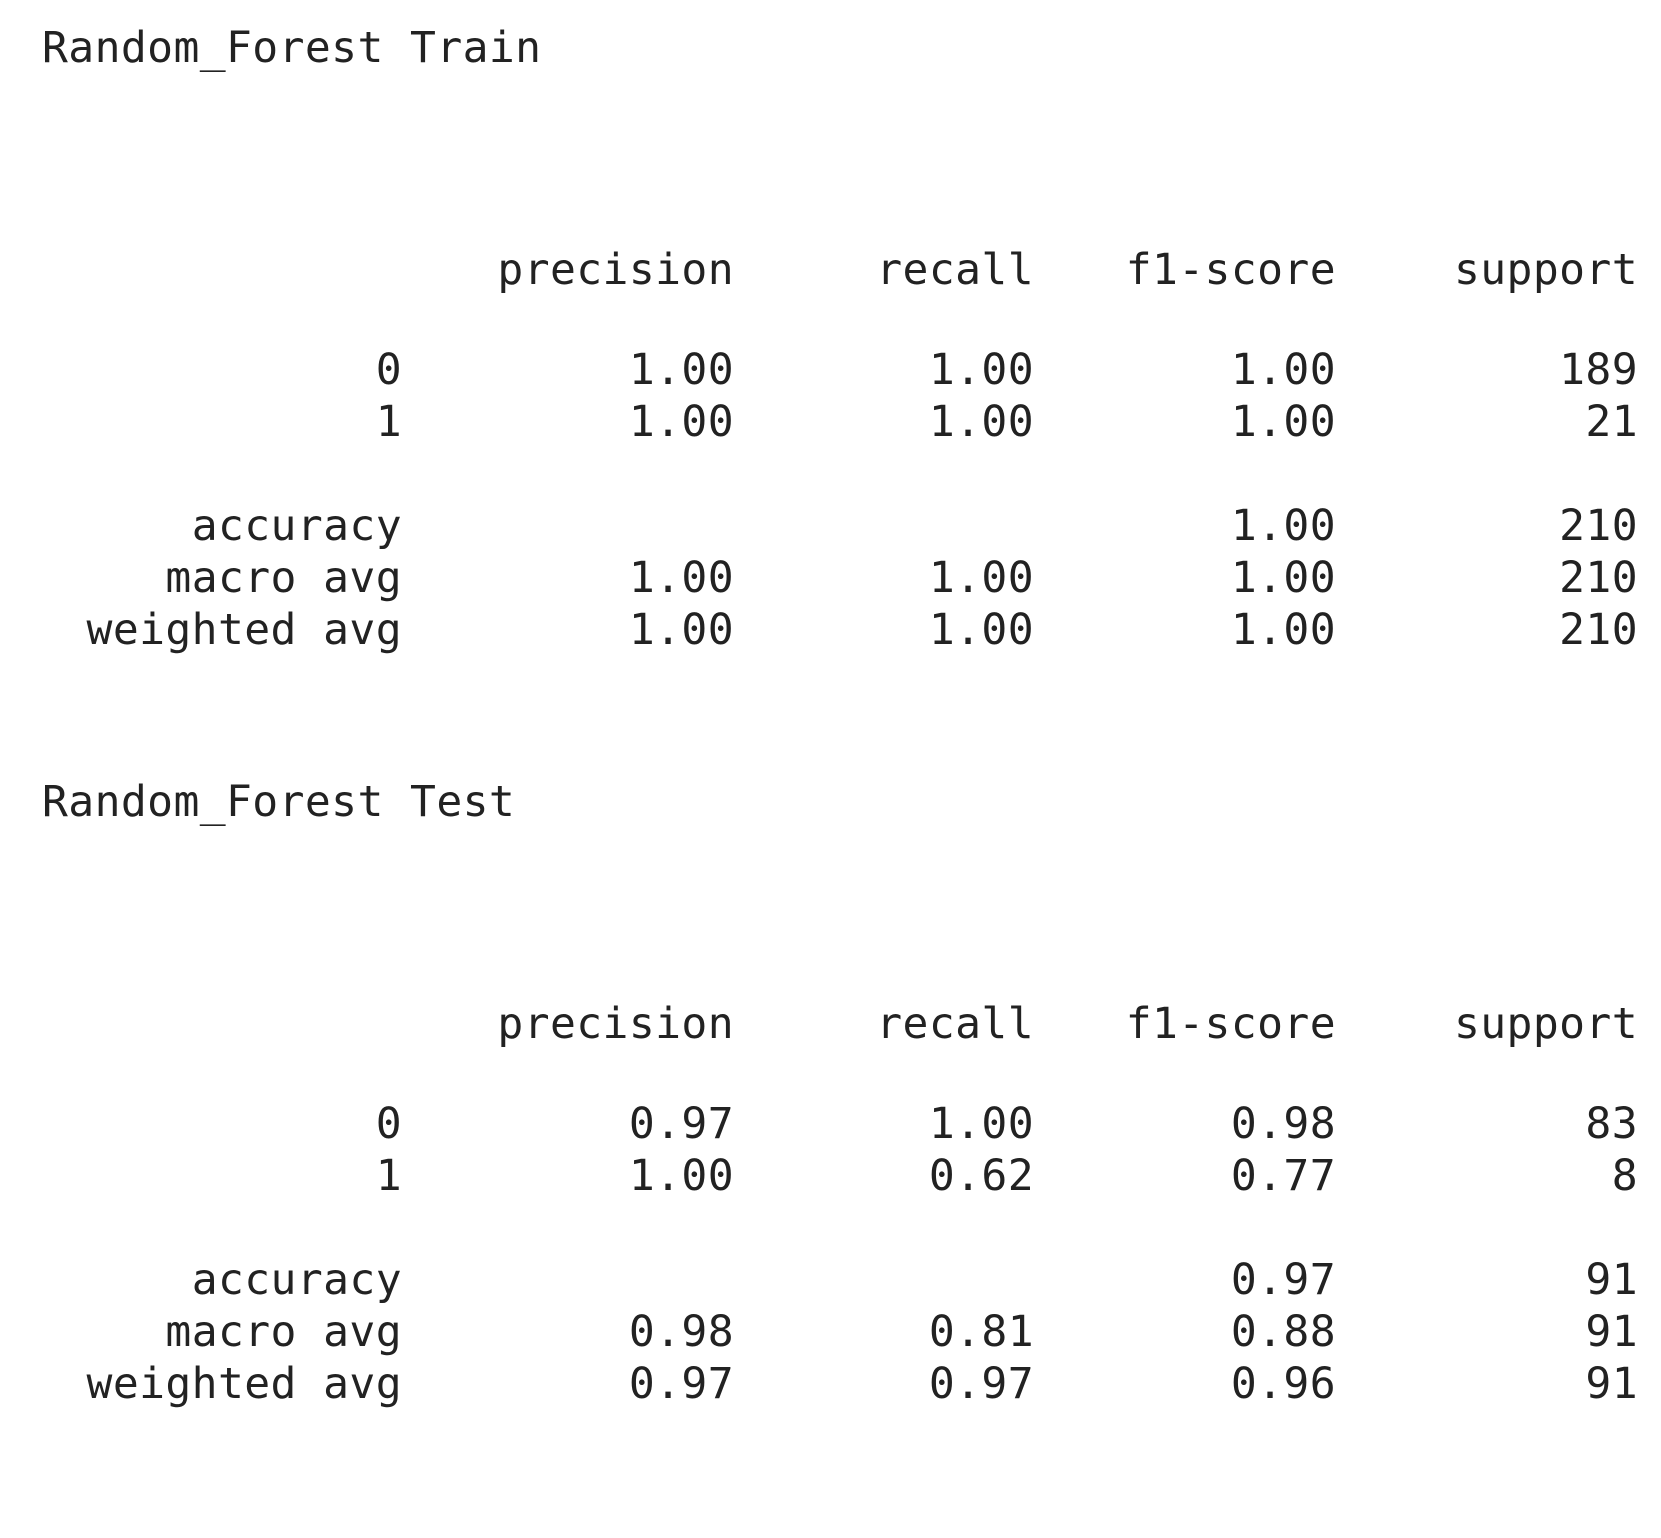 The width and height of the screenshot is (1661, 1538). What do you see at coordinates (1624, 1176) in the screenshot?
I see `support-value: 8` at bounding box center [1624, 1176].